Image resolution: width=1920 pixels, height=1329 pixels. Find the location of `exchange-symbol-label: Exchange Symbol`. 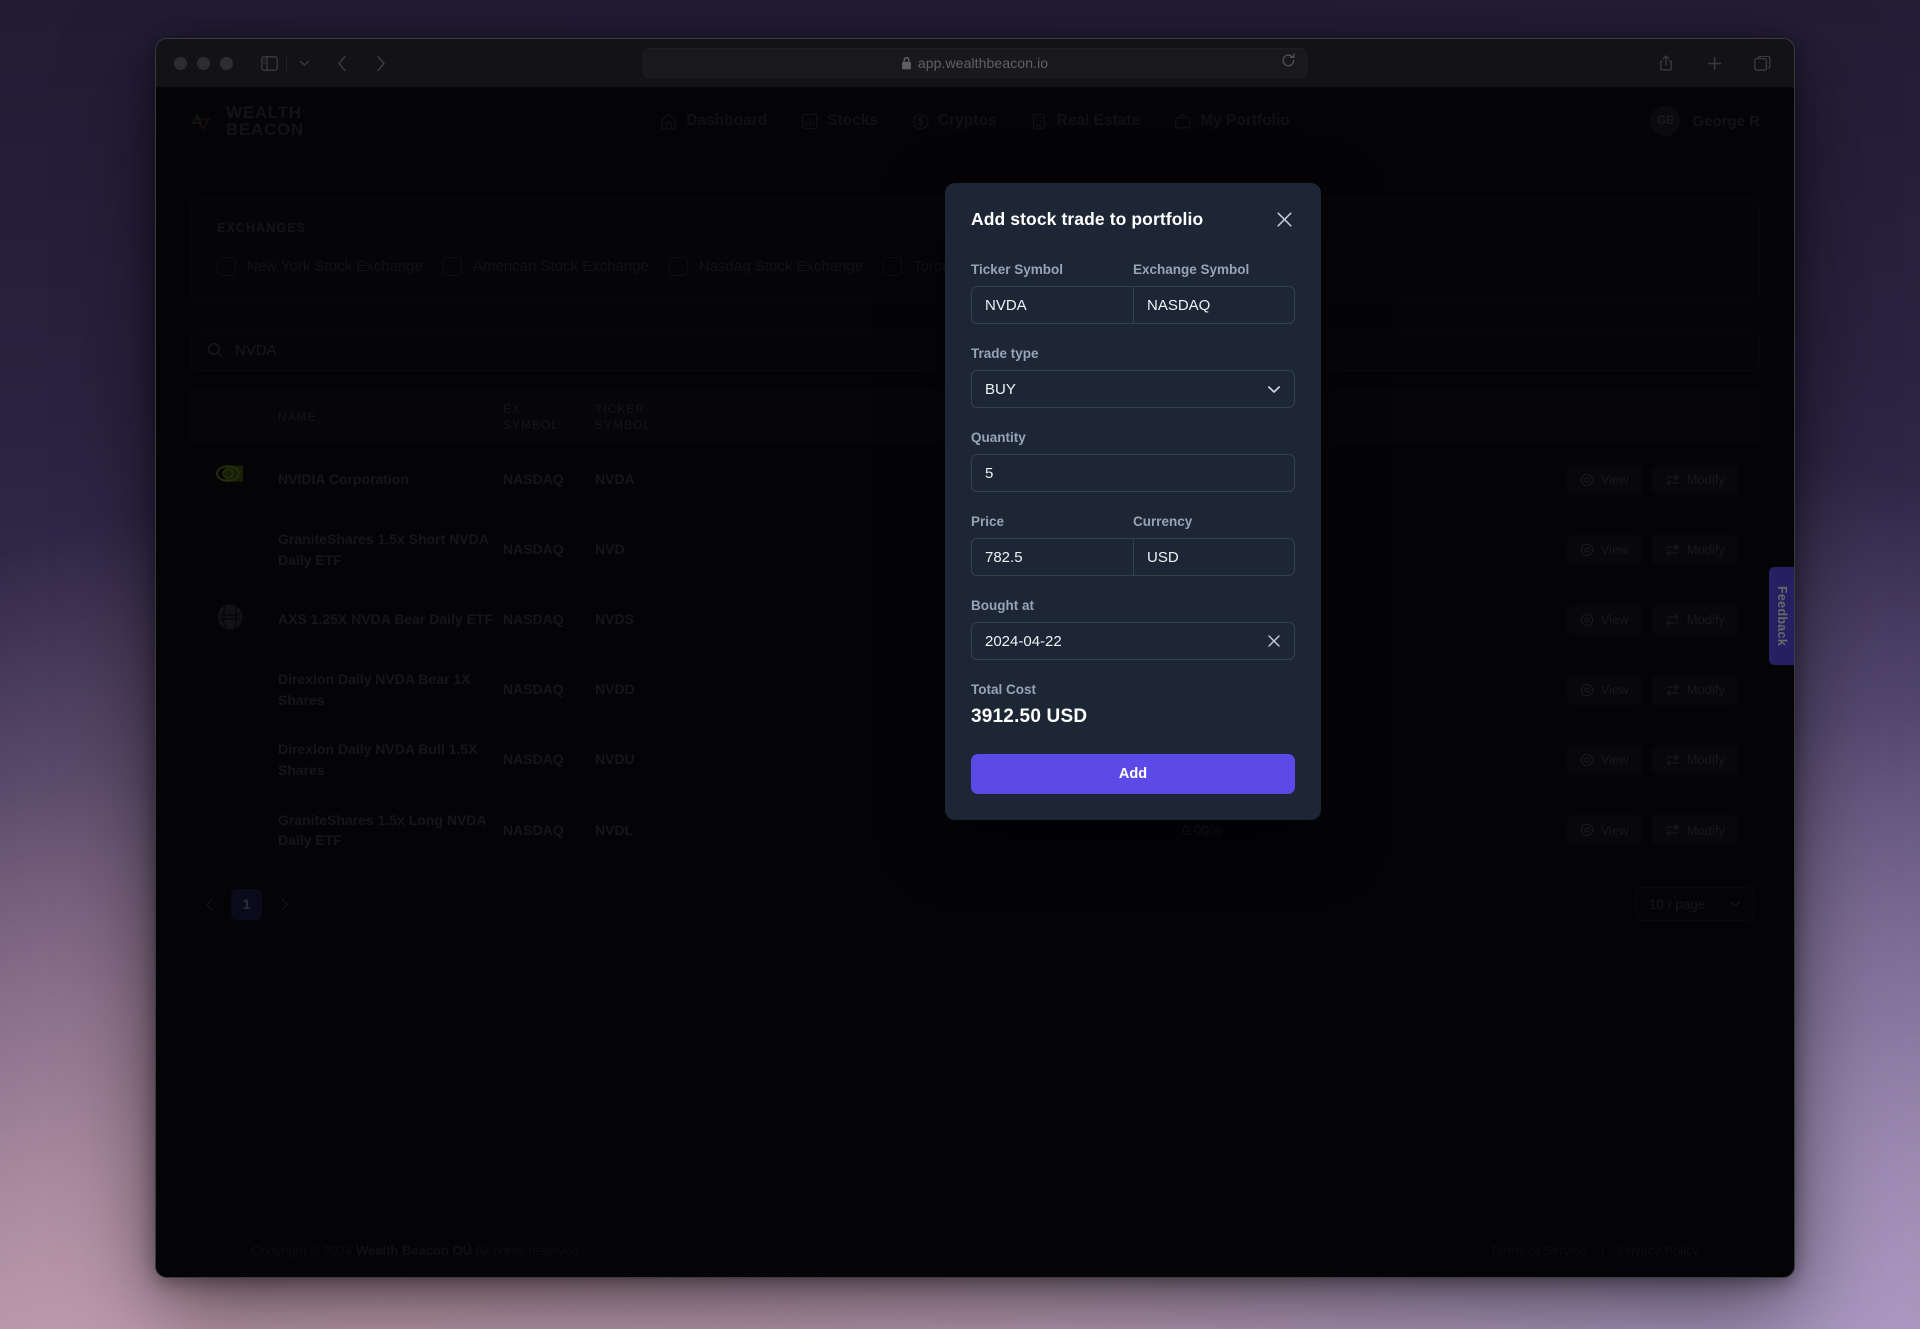

exchange-symbol-label: Exchange Symbol is located at coordinates (1191, 269).